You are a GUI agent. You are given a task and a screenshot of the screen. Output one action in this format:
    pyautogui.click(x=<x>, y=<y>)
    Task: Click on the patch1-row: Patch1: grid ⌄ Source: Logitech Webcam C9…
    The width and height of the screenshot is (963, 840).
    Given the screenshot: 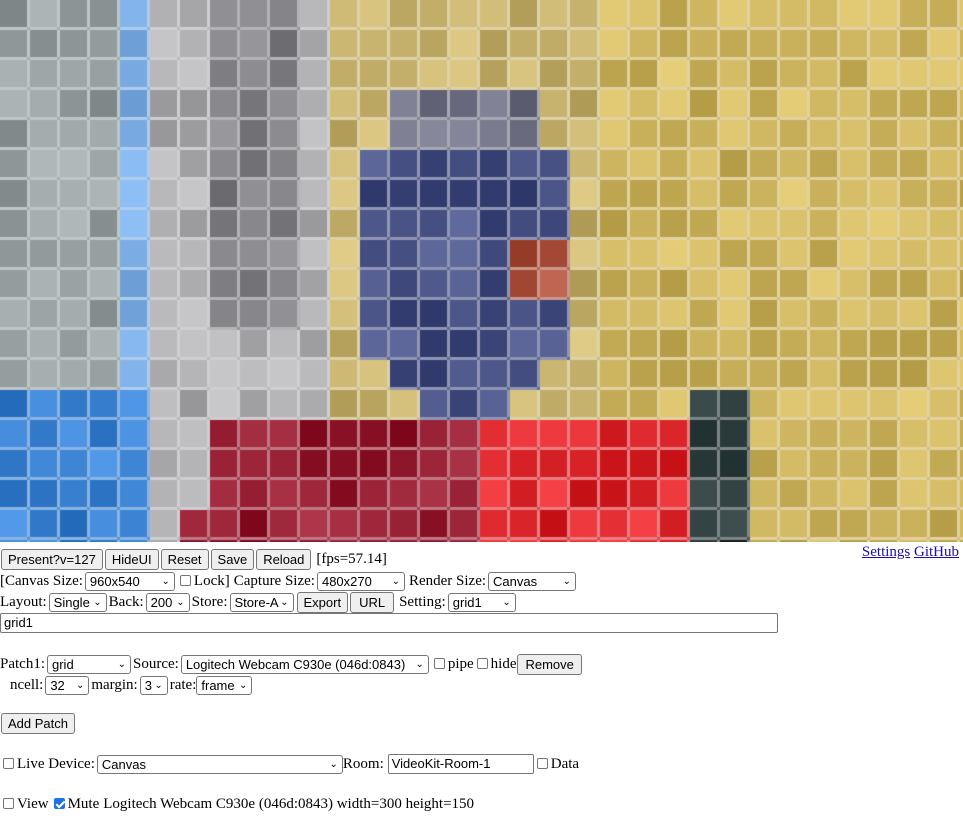 What is the action you would take?
    pyautogui.click(x=291, y=664)
    